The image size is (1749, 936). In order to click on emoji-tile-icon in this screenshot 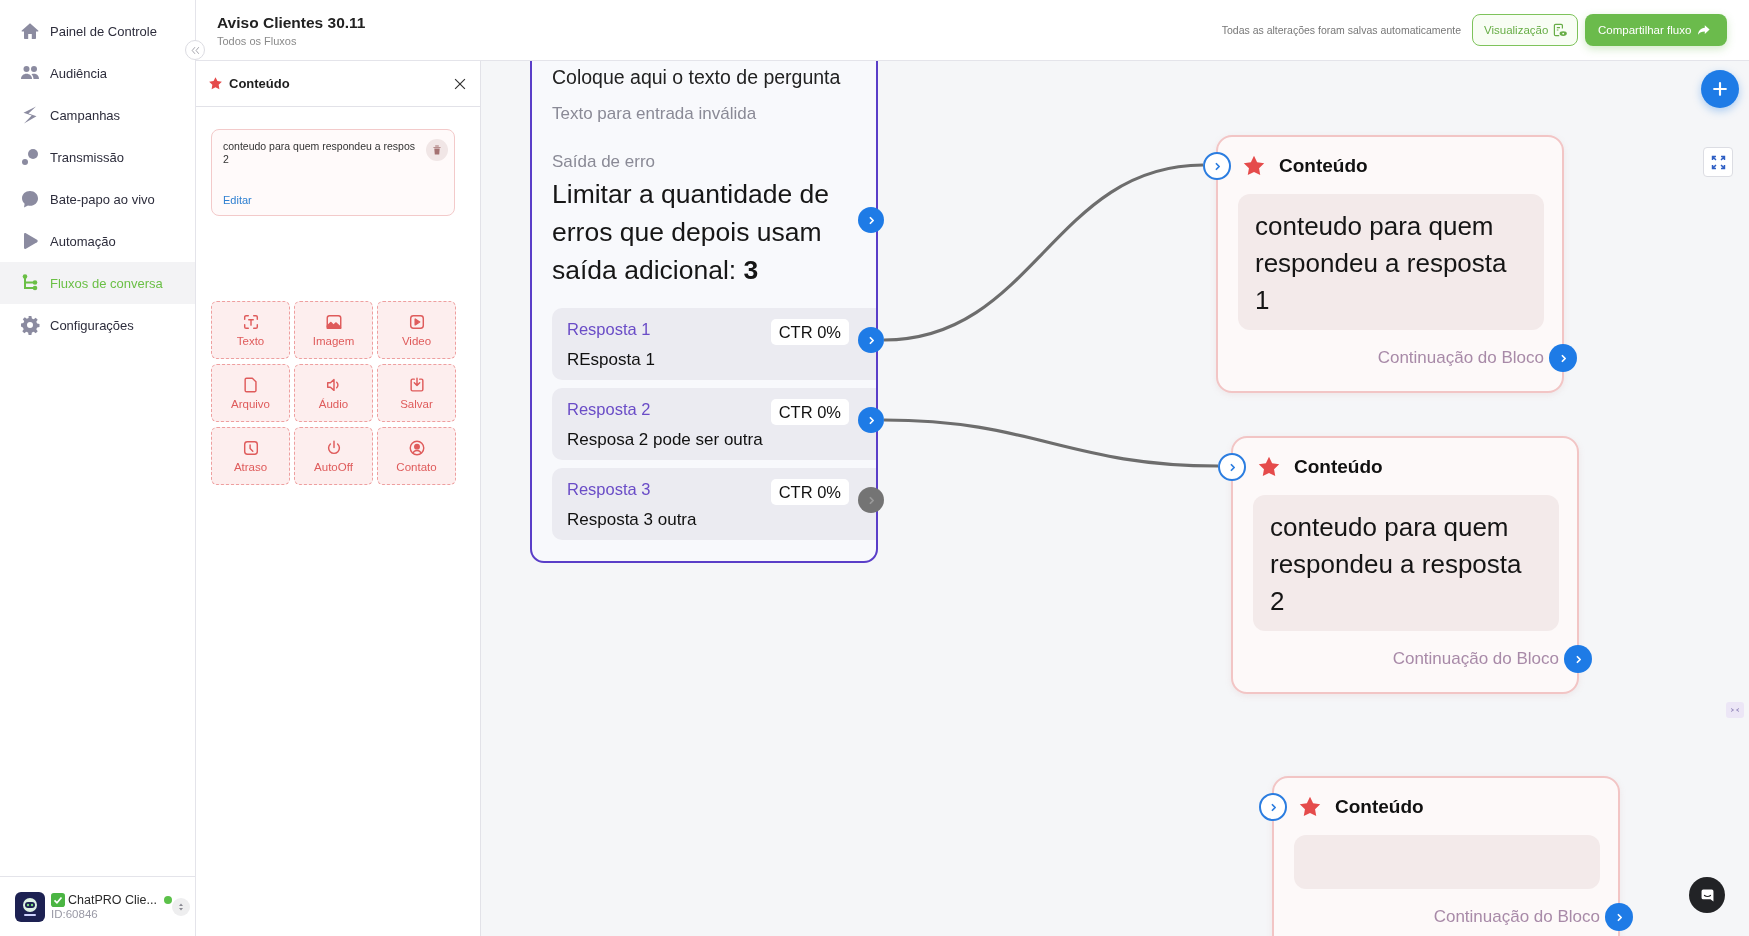, I will do `click(1735, 710)`.